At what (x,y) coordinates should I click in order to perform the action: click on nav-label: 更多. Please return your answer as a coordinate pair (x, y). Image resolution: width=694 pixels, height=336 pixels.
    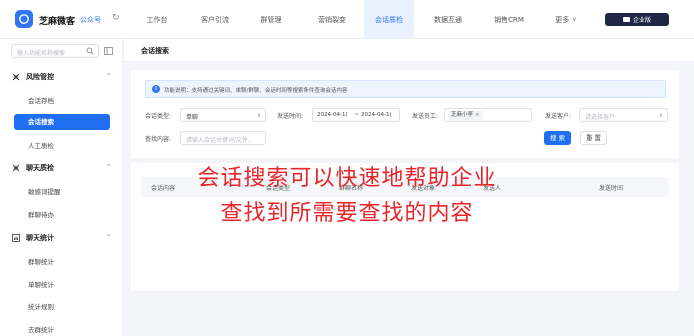
    Looking at the image, I should click on (562, 19).